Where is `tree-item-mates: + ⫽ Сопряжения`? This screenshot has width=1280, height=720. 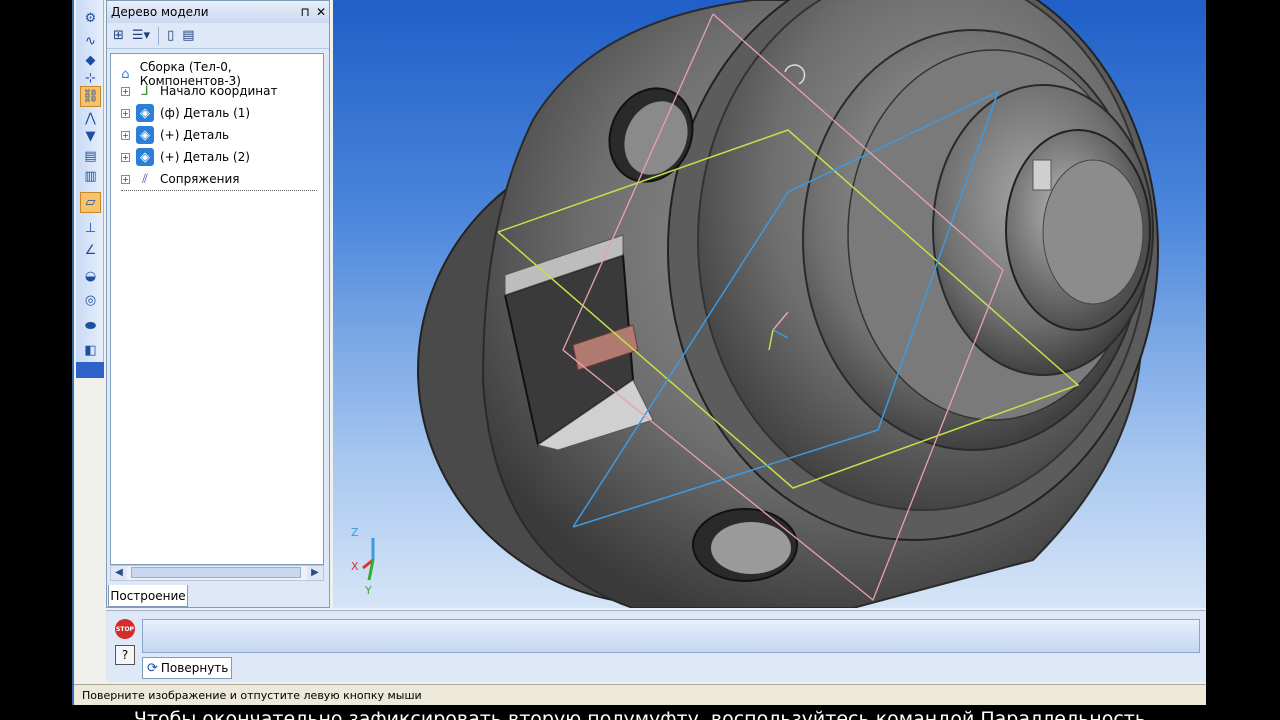
tree-item-mates: + ⫽ Сопряжения is located at coordinates (180, 179).